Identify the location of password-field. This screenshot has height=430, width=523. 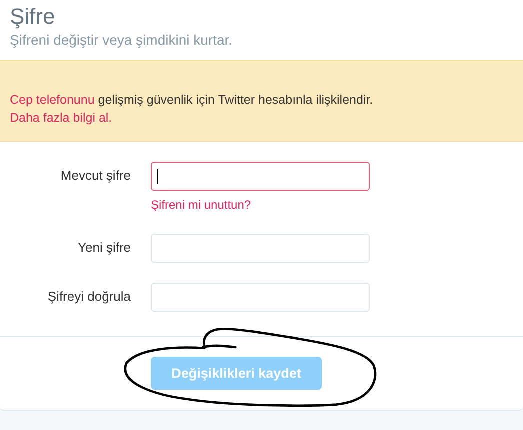
(260, 176).